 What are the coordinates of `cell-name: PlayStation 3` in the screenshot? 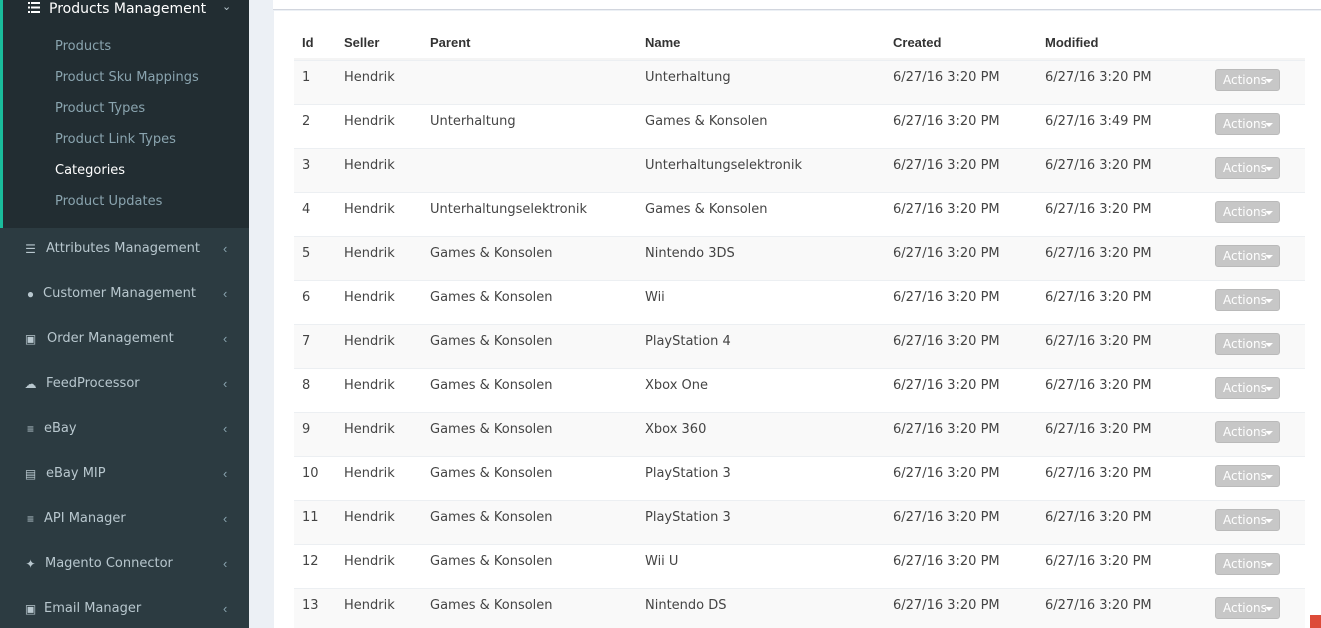 It's located at (688, 517).